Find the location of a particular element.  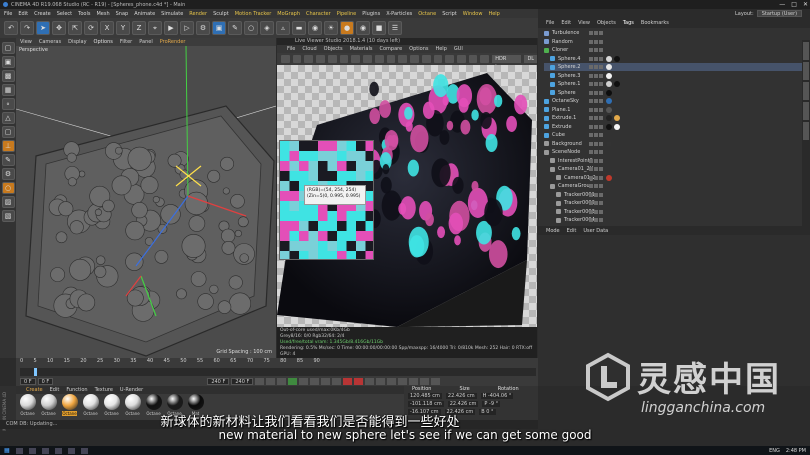

menu-window: Window is located at coordinates (473, 14).